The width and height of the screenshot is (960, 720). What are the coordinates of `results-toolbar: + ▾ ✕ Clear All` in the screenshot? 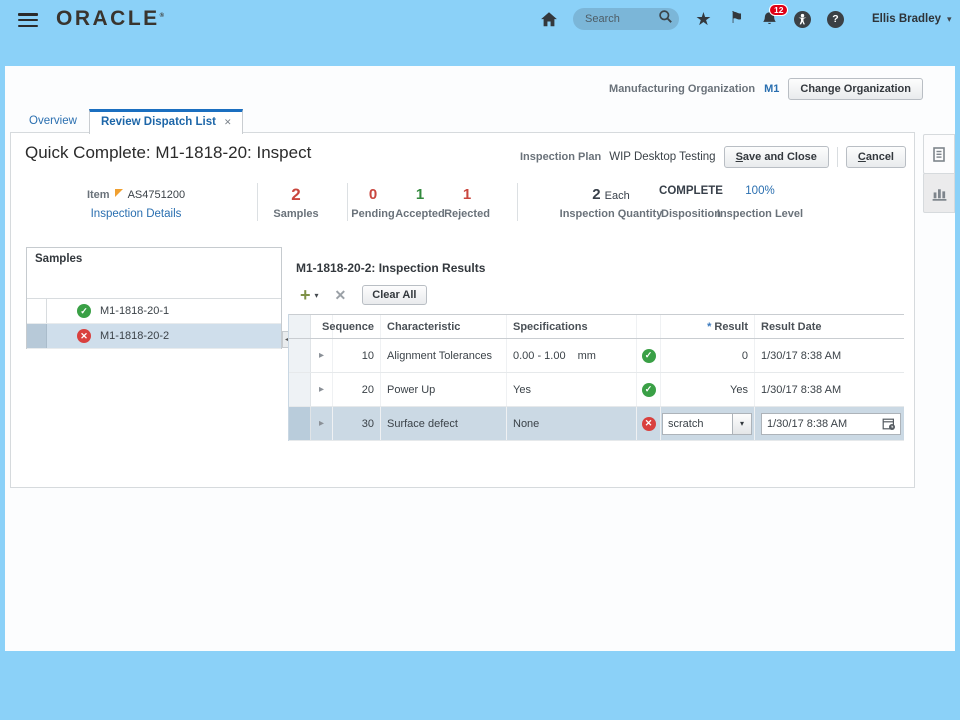 It's located at (363, 295).